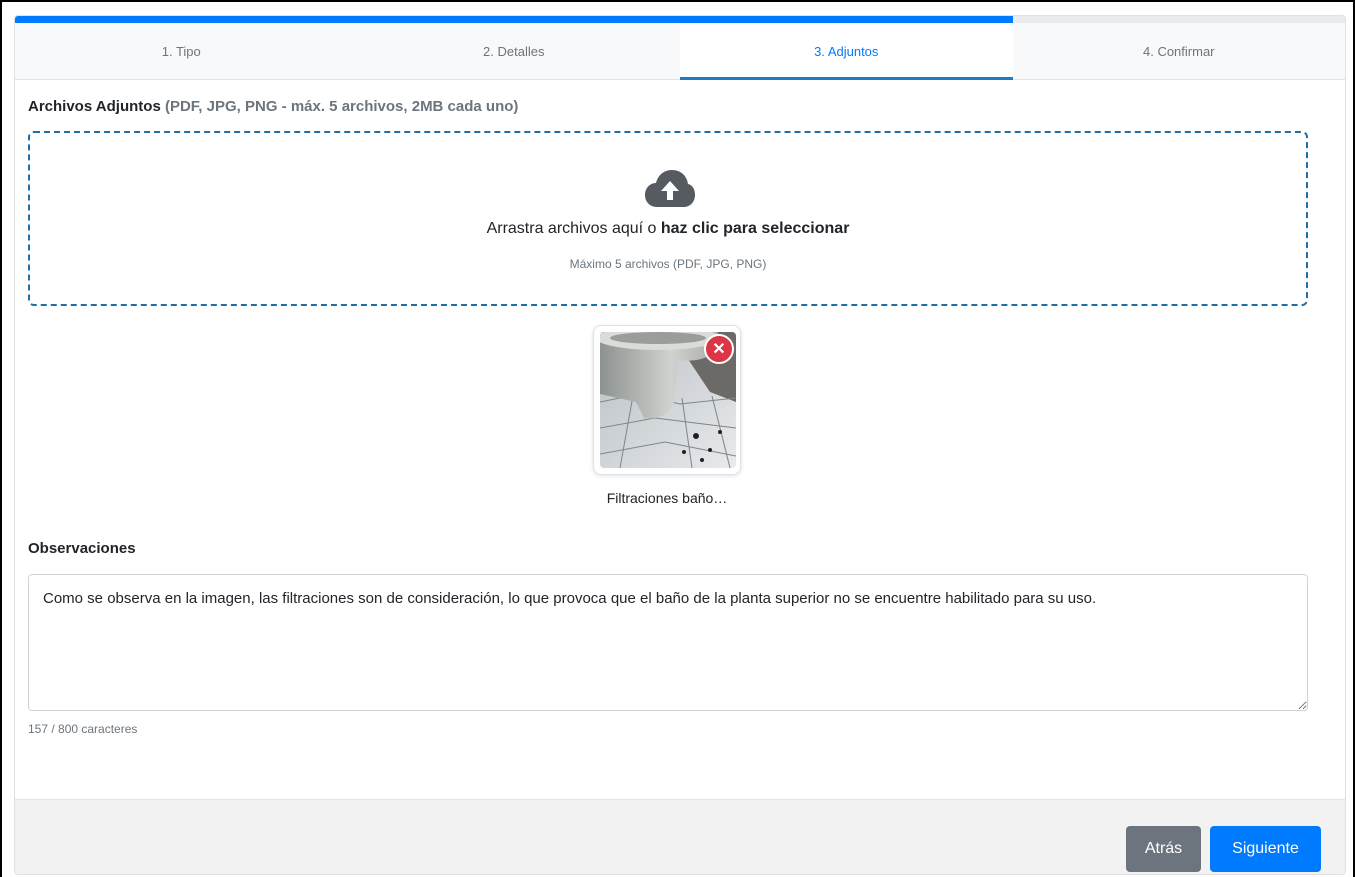  I want to click on wizard-footer: Atrás Siguiente, so click(680, 836).